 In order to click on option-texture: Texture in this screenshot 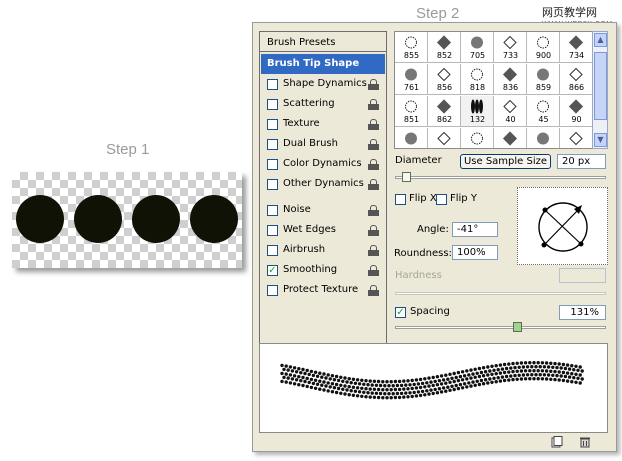, I will do `click(323, 125)`.